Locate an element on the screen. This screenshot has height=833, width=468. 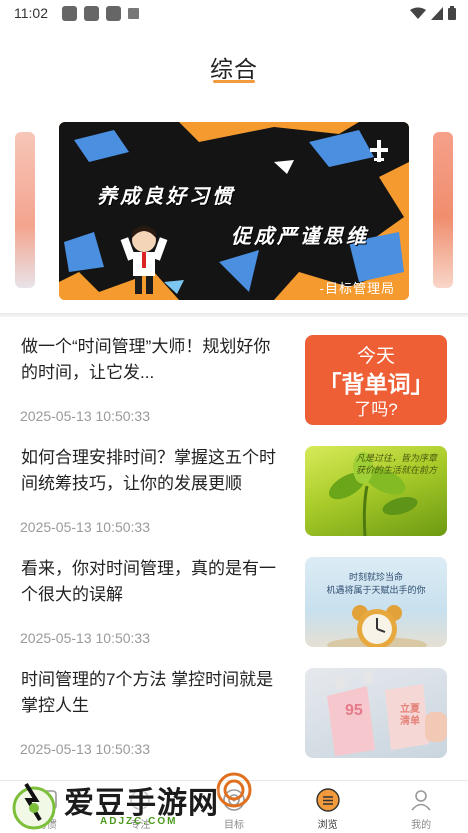
cell-signal-icon is located at coordinates (437, 13).